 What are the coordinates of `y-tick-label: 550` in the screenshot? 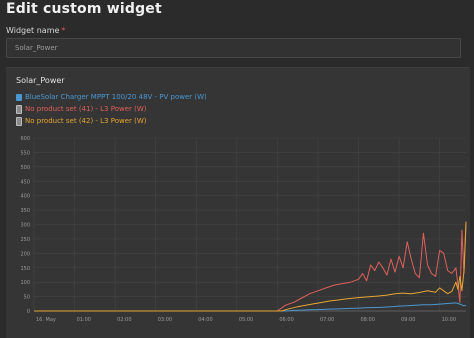 It's located at (25, 153).